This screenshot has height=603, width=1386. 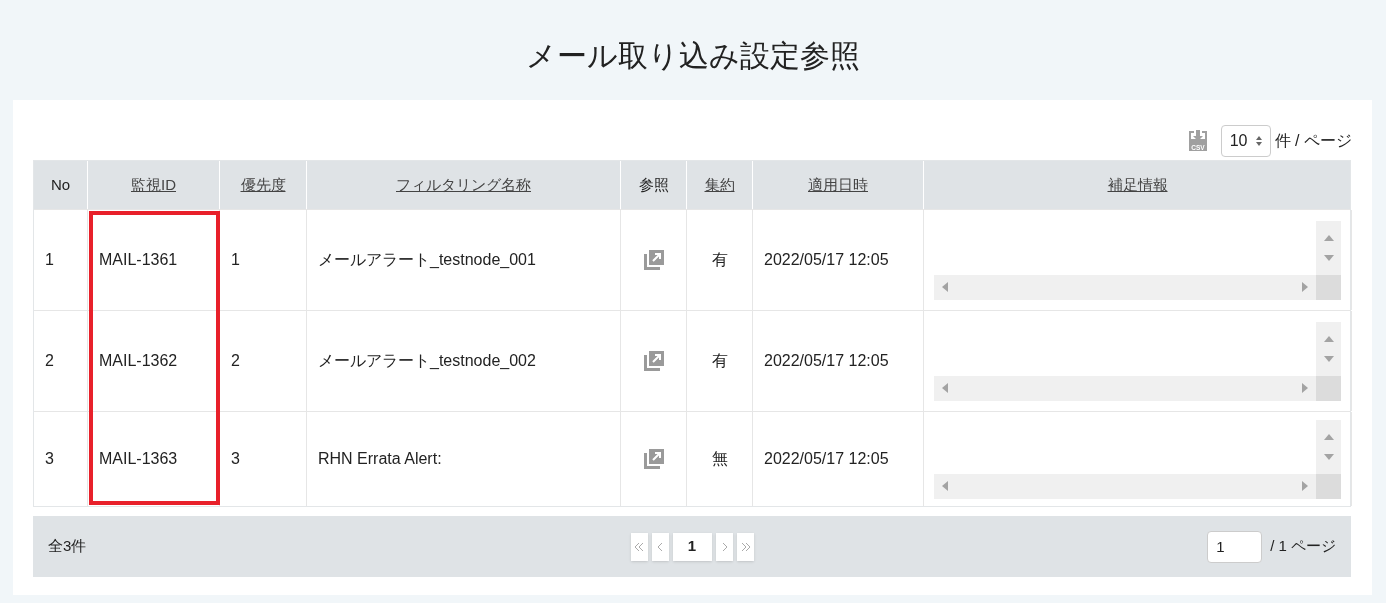 I want to click on double-left-chevron-icon, so click(x=639, y=546).